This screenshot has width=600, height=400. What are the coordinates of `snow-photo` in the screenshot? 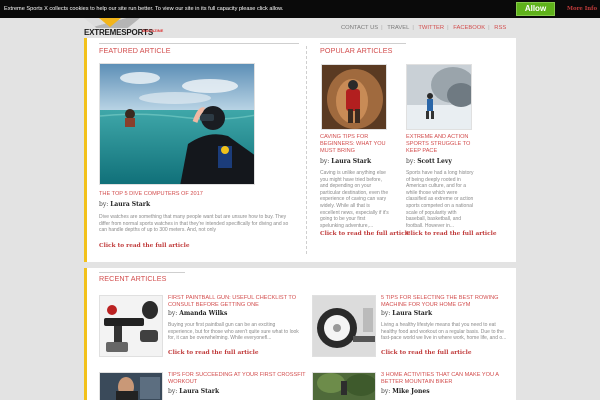 It's located at (439, 97).